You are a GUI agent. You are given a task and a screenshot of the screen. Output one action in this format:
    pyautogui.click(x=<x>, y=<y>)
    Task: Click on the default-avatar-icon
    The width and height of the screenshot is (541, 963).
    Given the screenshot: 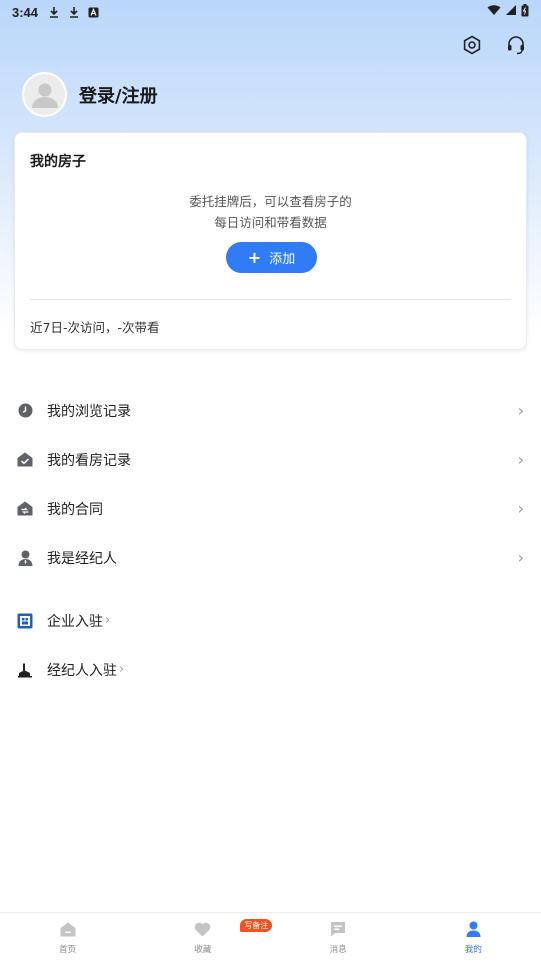 What is the action you would take?
    pyautogui.click(x=44, y=95)
    